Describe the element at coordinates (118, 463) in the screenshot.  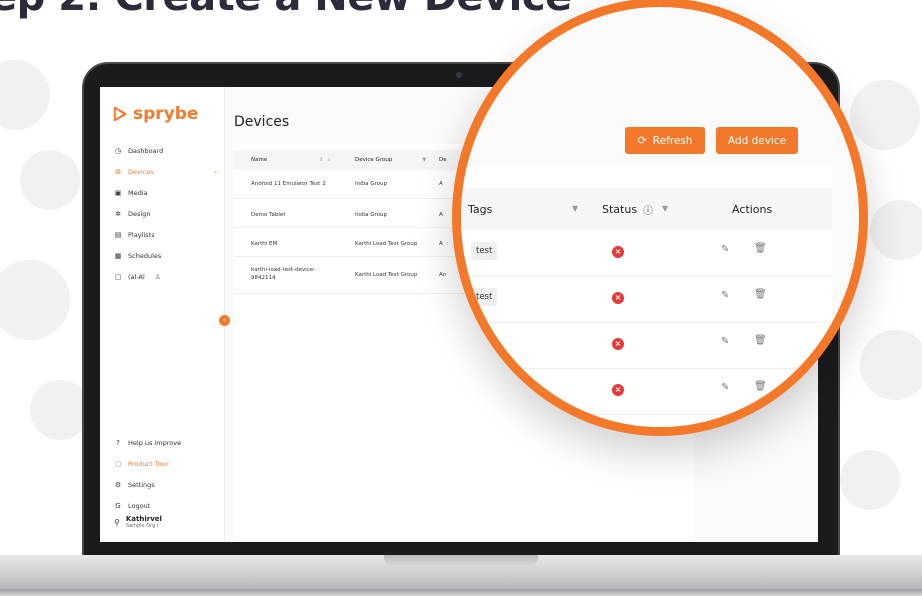
I see `tour-icon: ▢` at that location.